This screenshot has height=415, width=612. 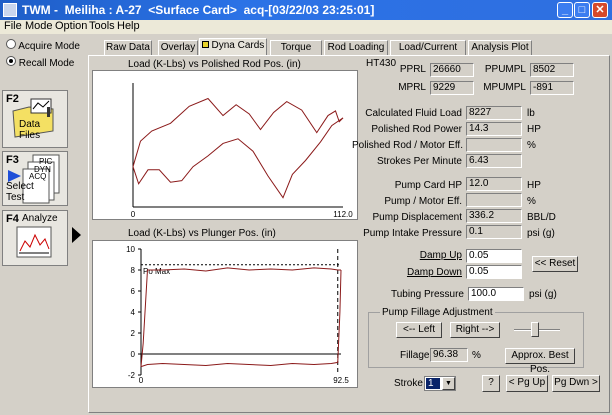 What do you see at coordinates (452, 70) in the screenshot?
I see `pprl-value: 26660` at bounding box center [452, 70].